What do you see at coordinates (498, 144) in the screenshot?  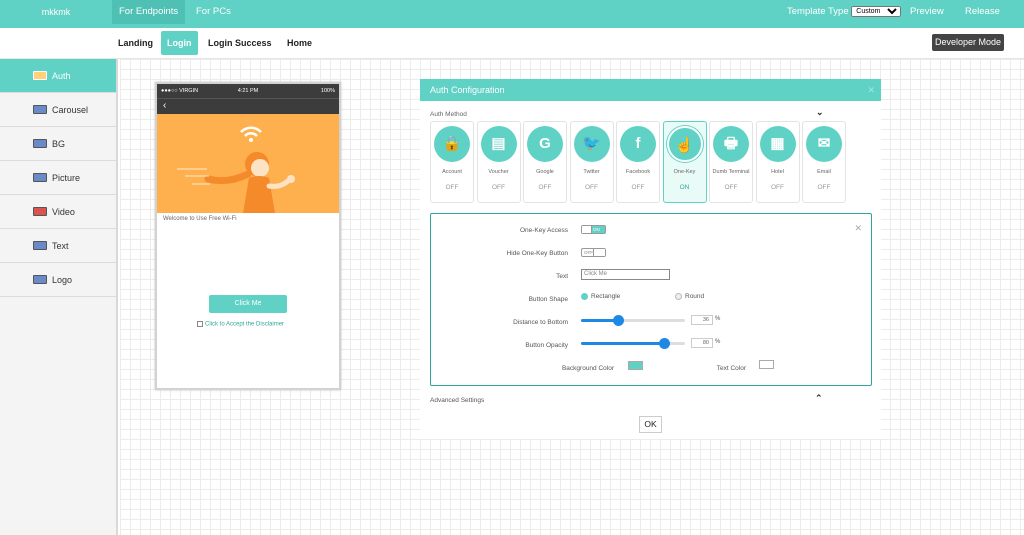 I see `voucher-icon: ▤` at bounding box center [498, 144].